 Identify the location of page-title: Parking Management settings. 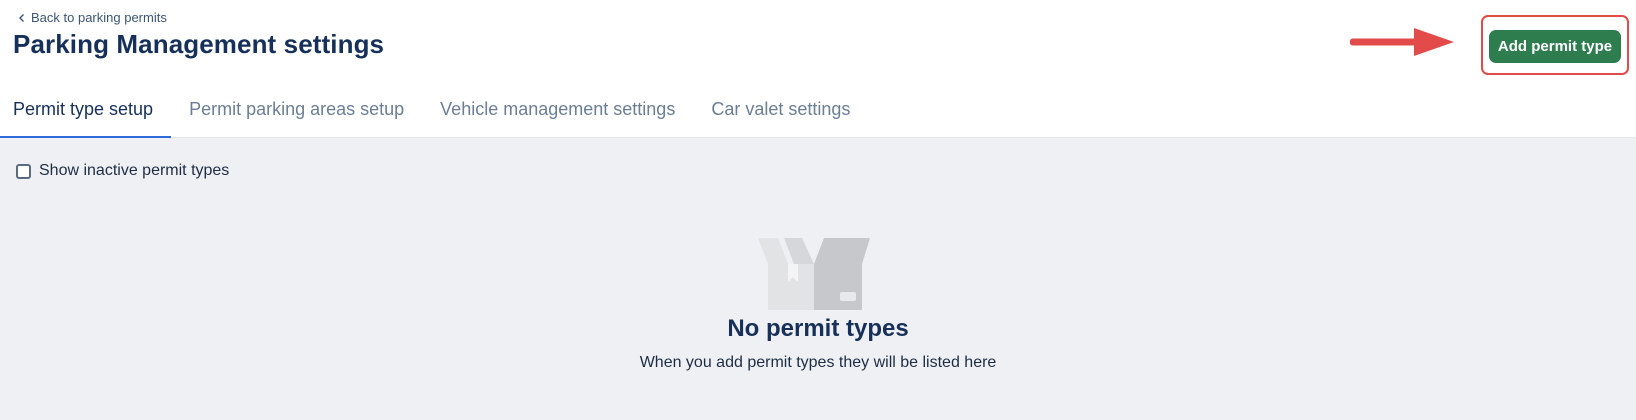
(199, 44).